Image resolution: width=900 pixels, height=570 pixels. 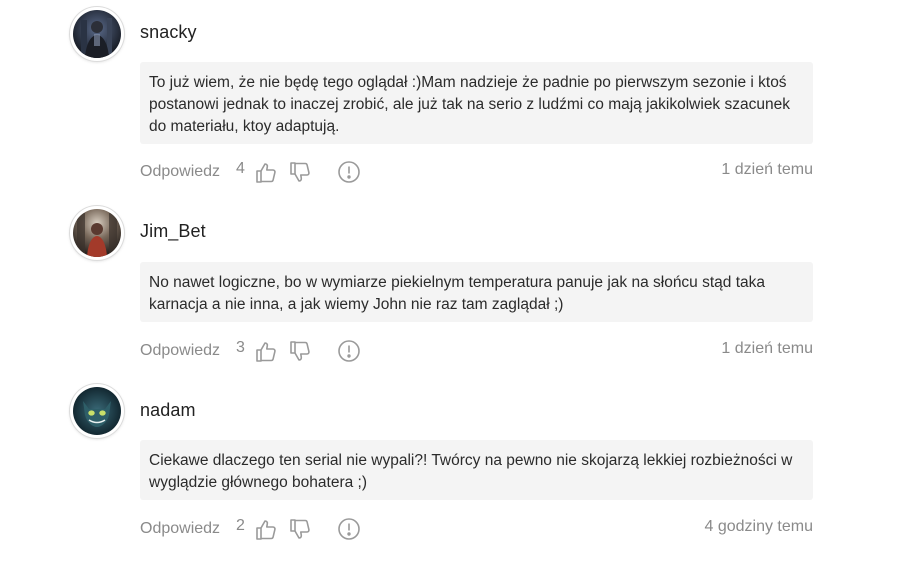 What do you see at coordinates (240, 168) in the screenshot?
I see `like-count: 4` at bounding box center [240, 168].